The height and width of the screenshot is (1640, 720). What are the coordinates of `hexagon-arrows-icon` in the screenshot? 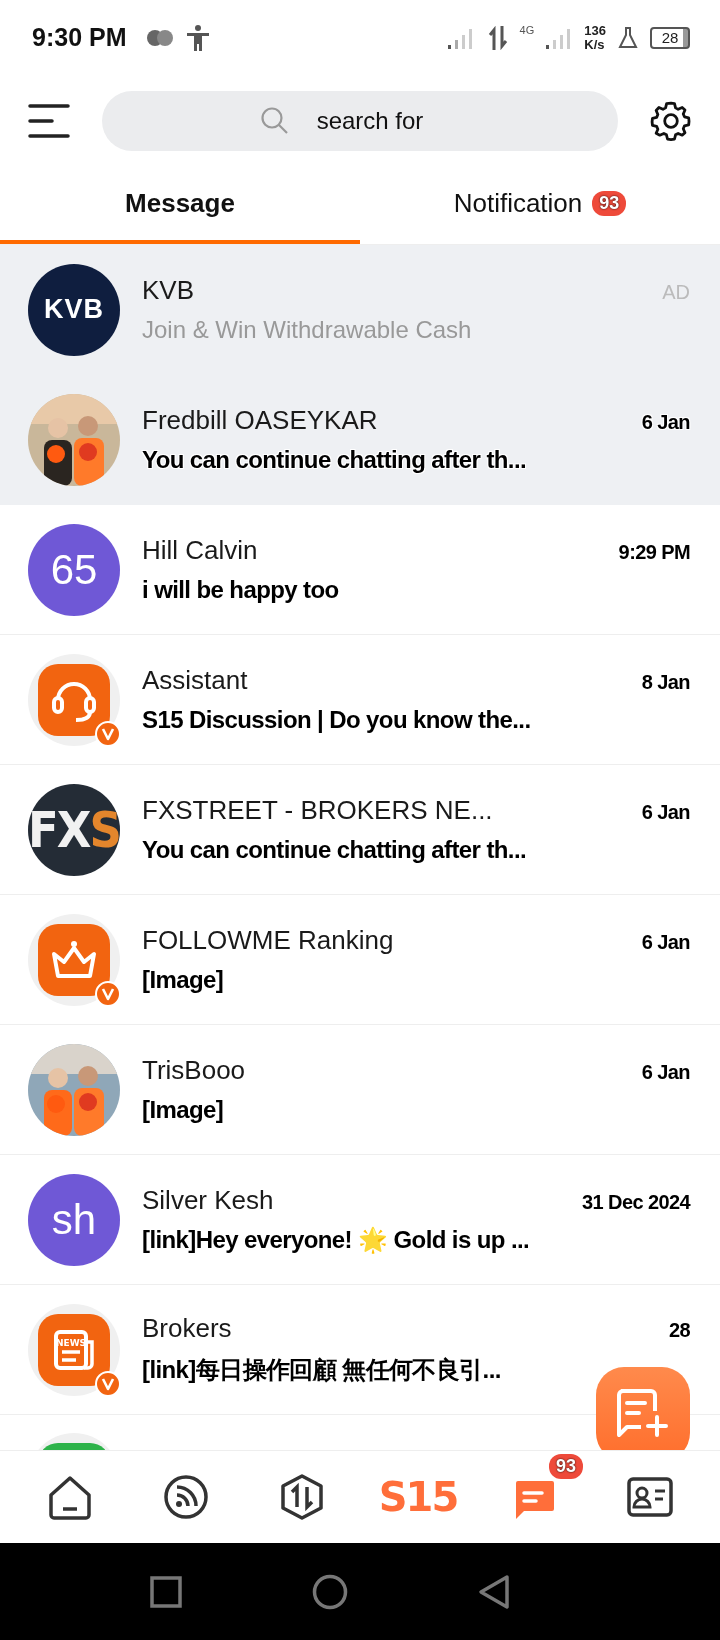 It's located at (302, 1497).